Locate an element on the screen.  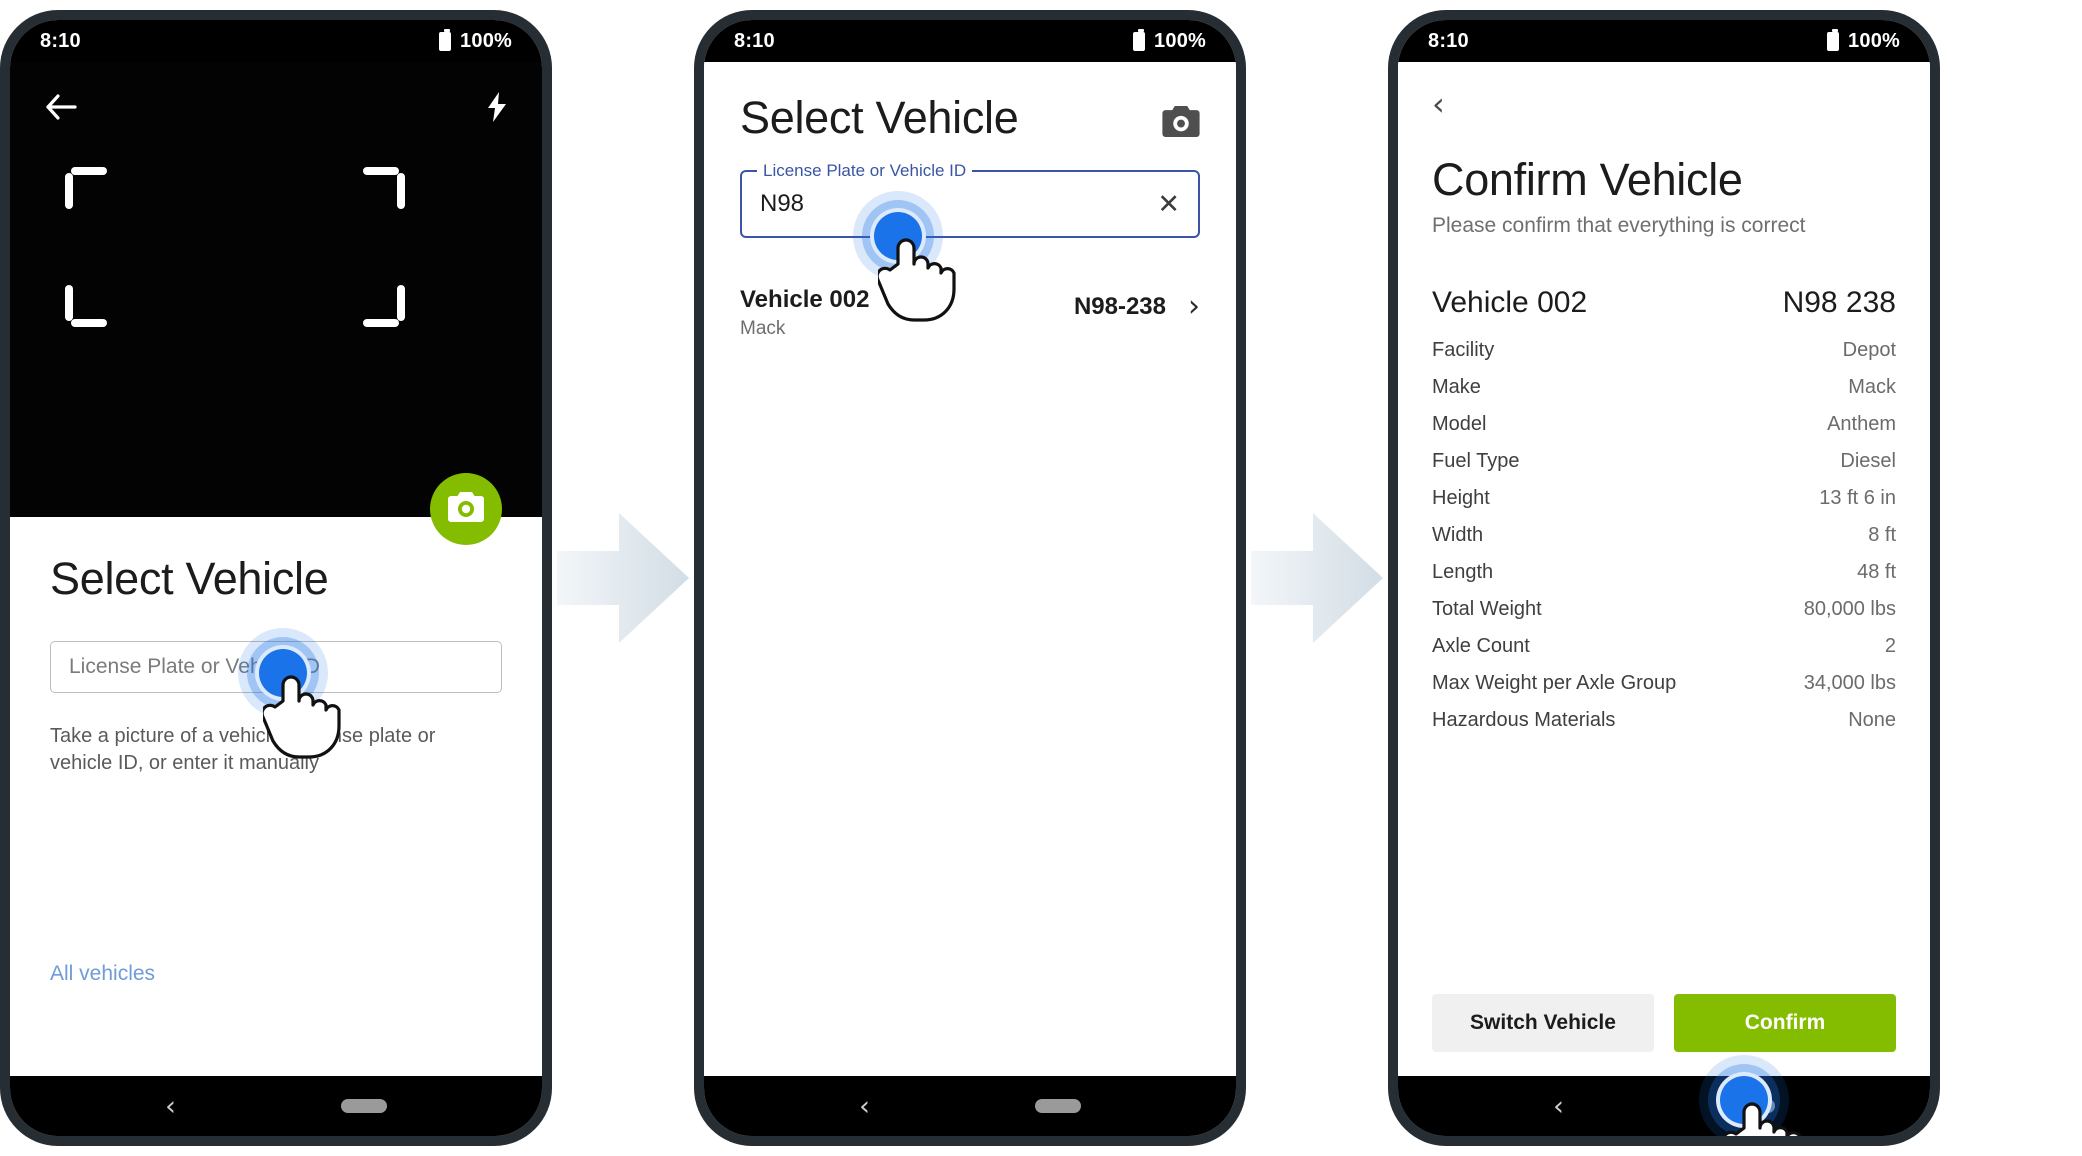
camera-viewfinder is located at coordinates (276, 303).